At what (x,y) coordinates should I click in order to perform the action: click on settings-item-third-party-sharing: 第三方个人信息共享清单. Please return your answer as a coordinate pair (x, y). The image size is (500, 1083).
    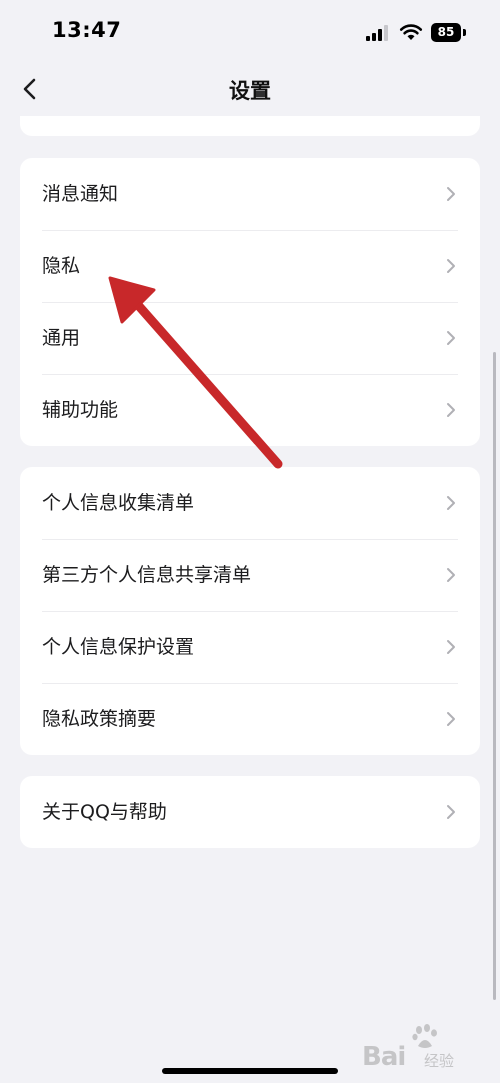
    Looking at the image, I should click on (250, 575).